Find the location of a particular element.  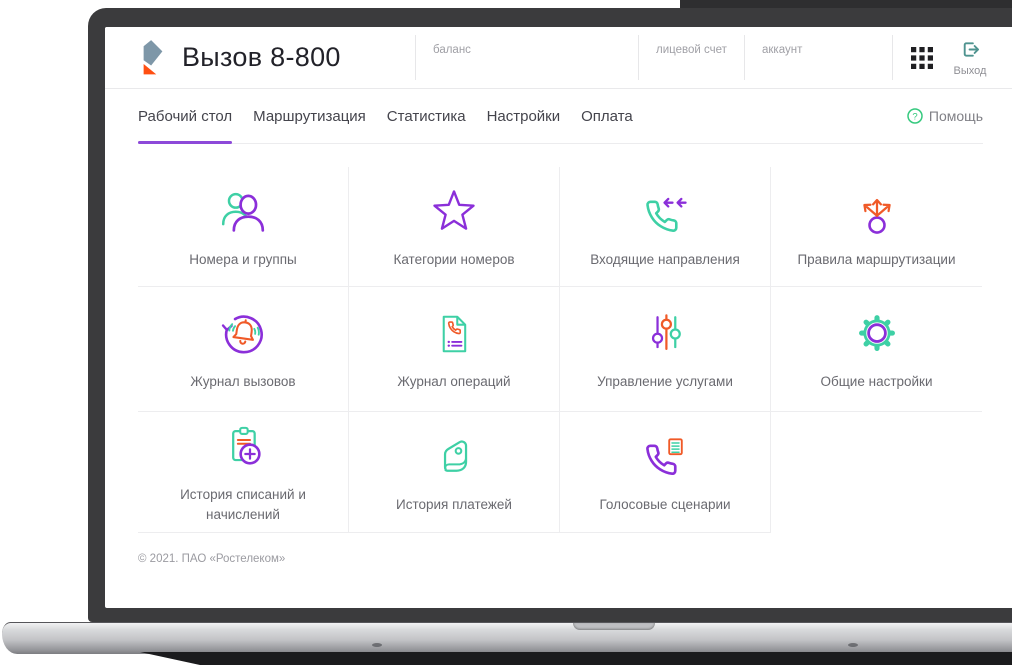

tile-voice-scenarios: Голосовые сценарии is located at coordinates (665, 472).